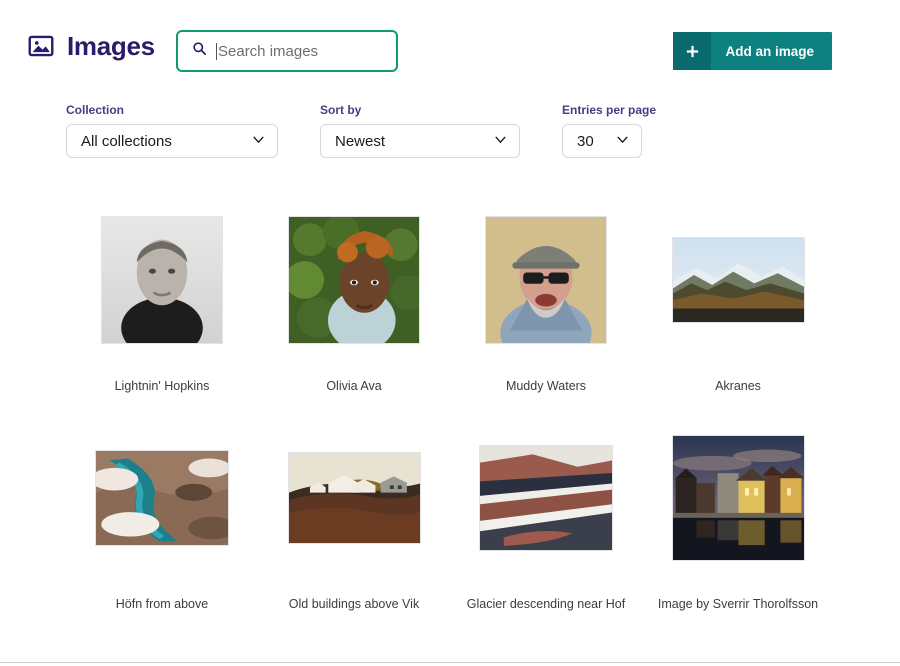  I want to click on filter-collection: Collection All collections, so click(172, 131).